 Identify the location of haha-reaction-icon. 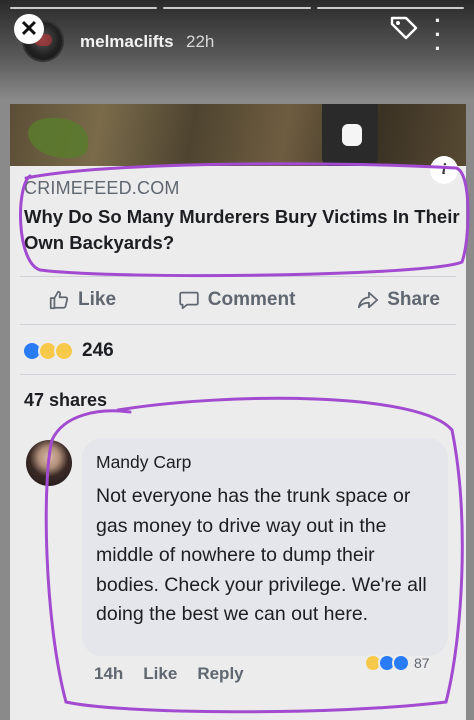
(64, 351).